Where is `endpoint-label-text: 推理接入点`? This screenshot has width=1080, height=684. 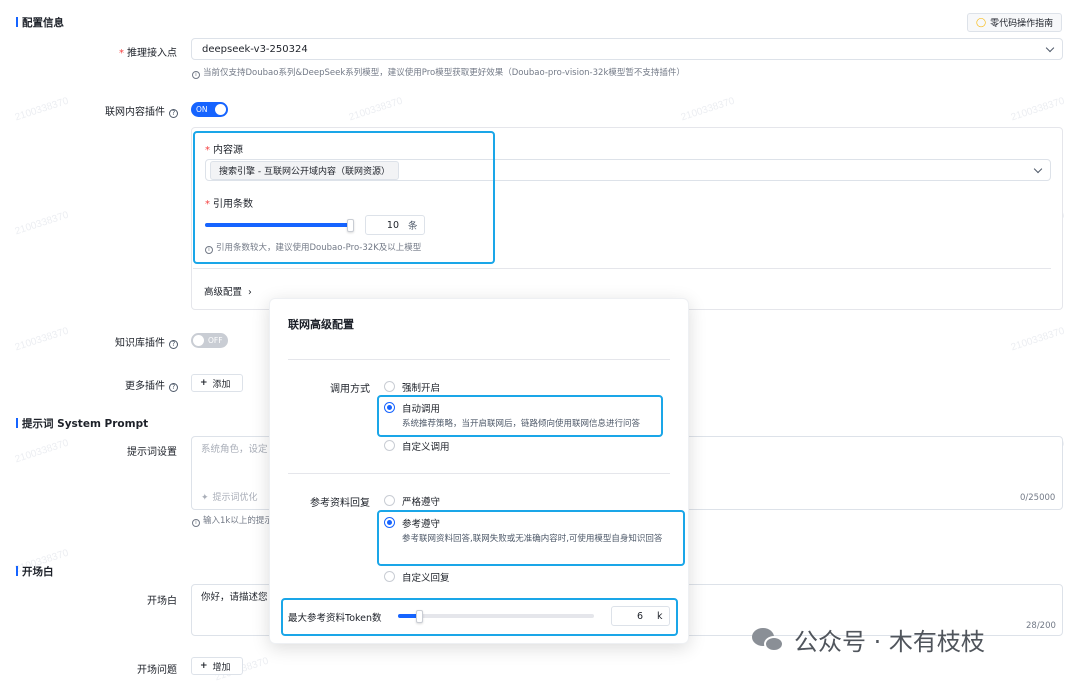 endpoint-label-text: 推理接入点 is located at coordinates (152, 53).